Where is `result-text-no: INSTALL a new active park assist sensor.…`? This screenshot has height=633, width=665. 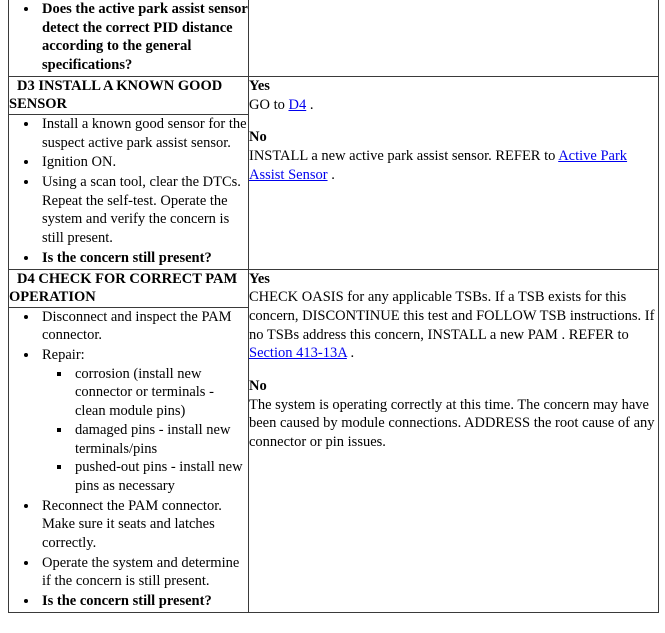 result-text-no: INSTALL a new active park assist sensor.… is located at coordinates (453, 165).